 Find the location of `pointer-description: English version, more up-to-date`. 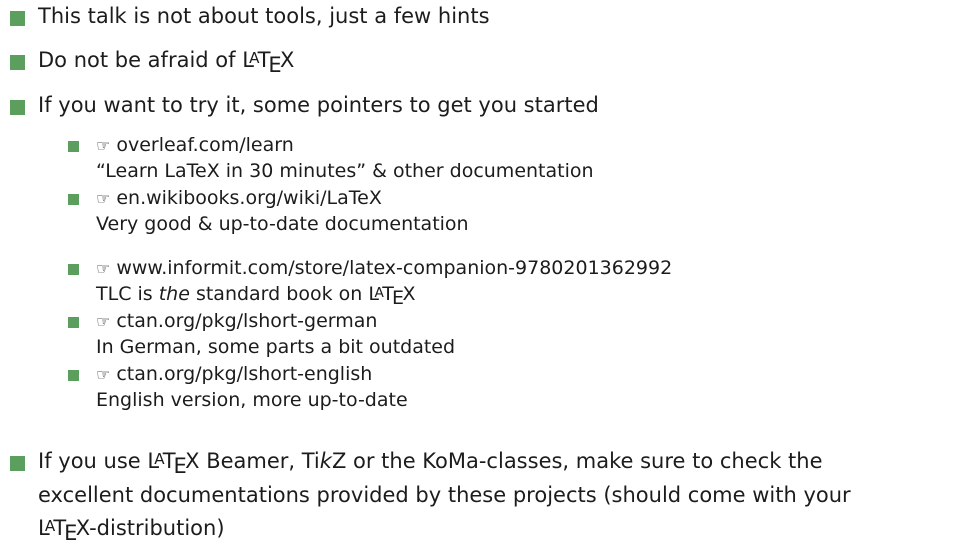

pointer-description: English version, more up-to-date is located at coordinates (252, 400).